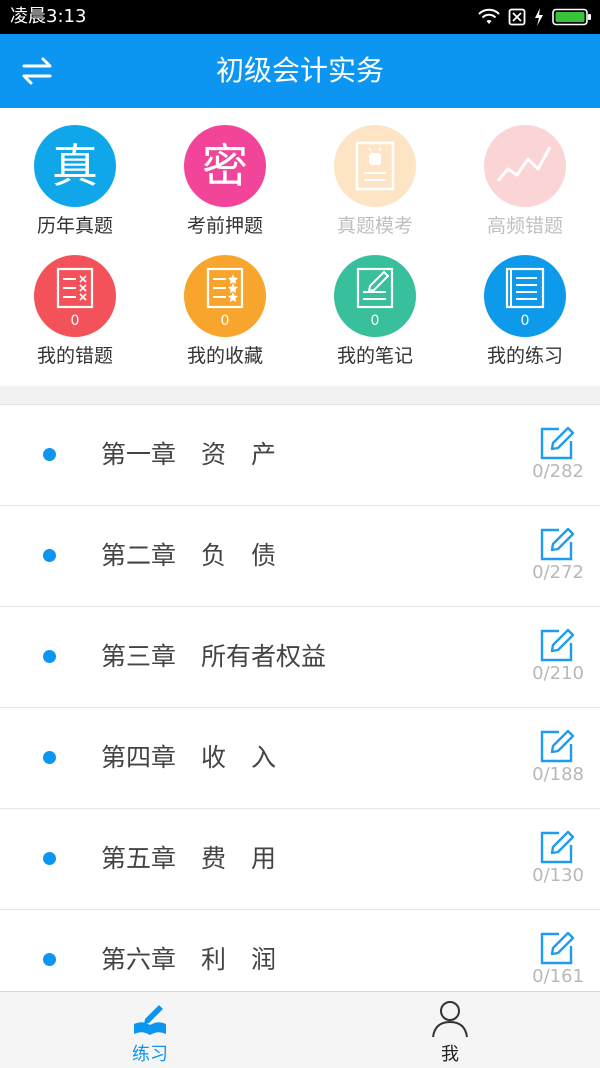 The width and height of the screenshot is (600, 1068). Describe the element at coordinates (300, 556) in the screenshot. I see `chapter-row: 第二章 负 债 0/272` at that location.